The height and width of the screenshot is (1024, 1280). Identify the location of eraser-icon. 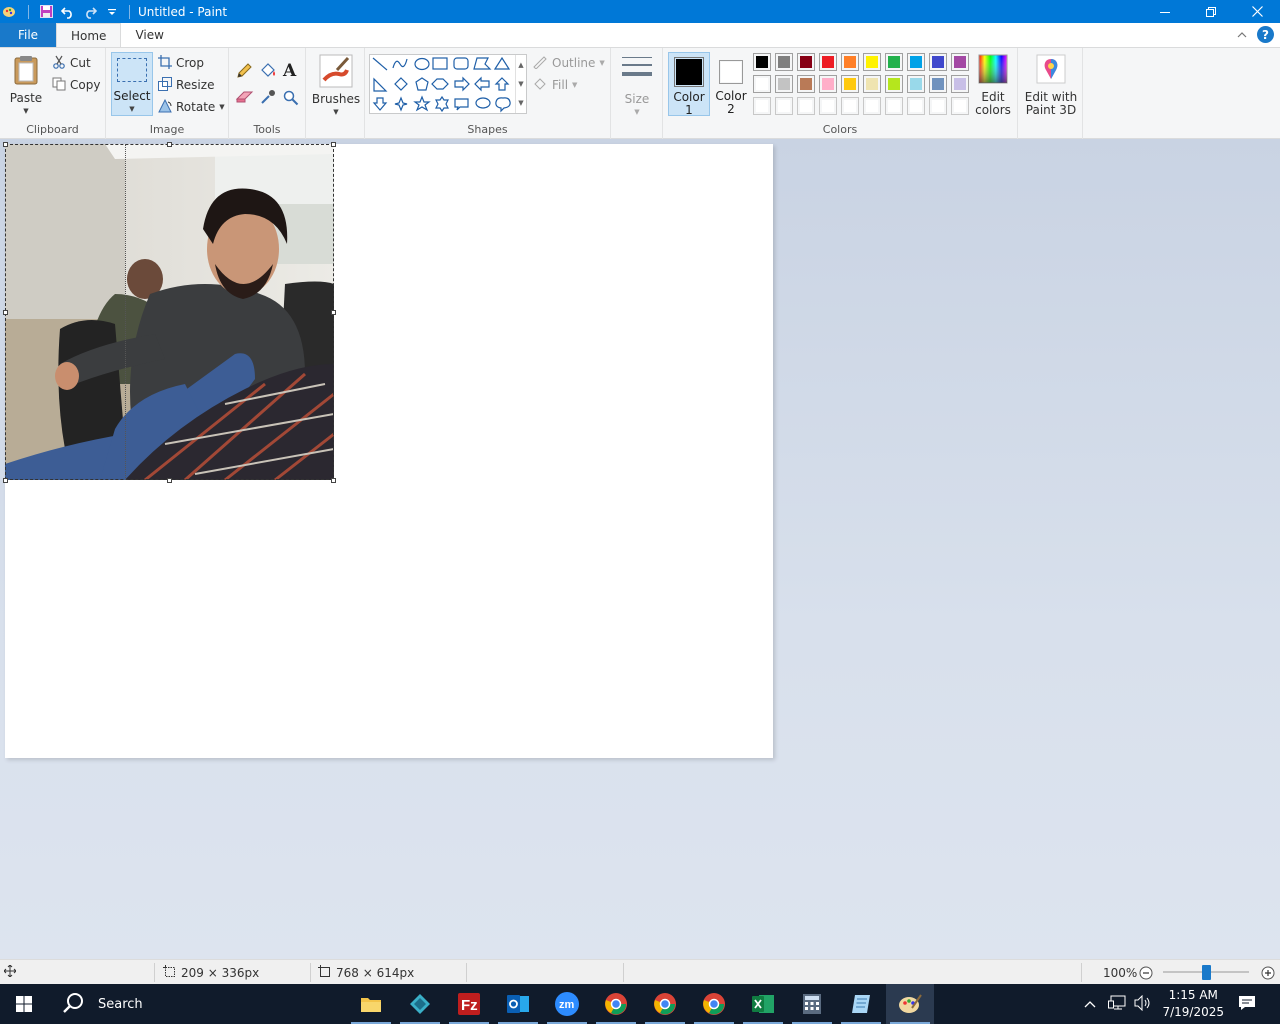
(244, 98).